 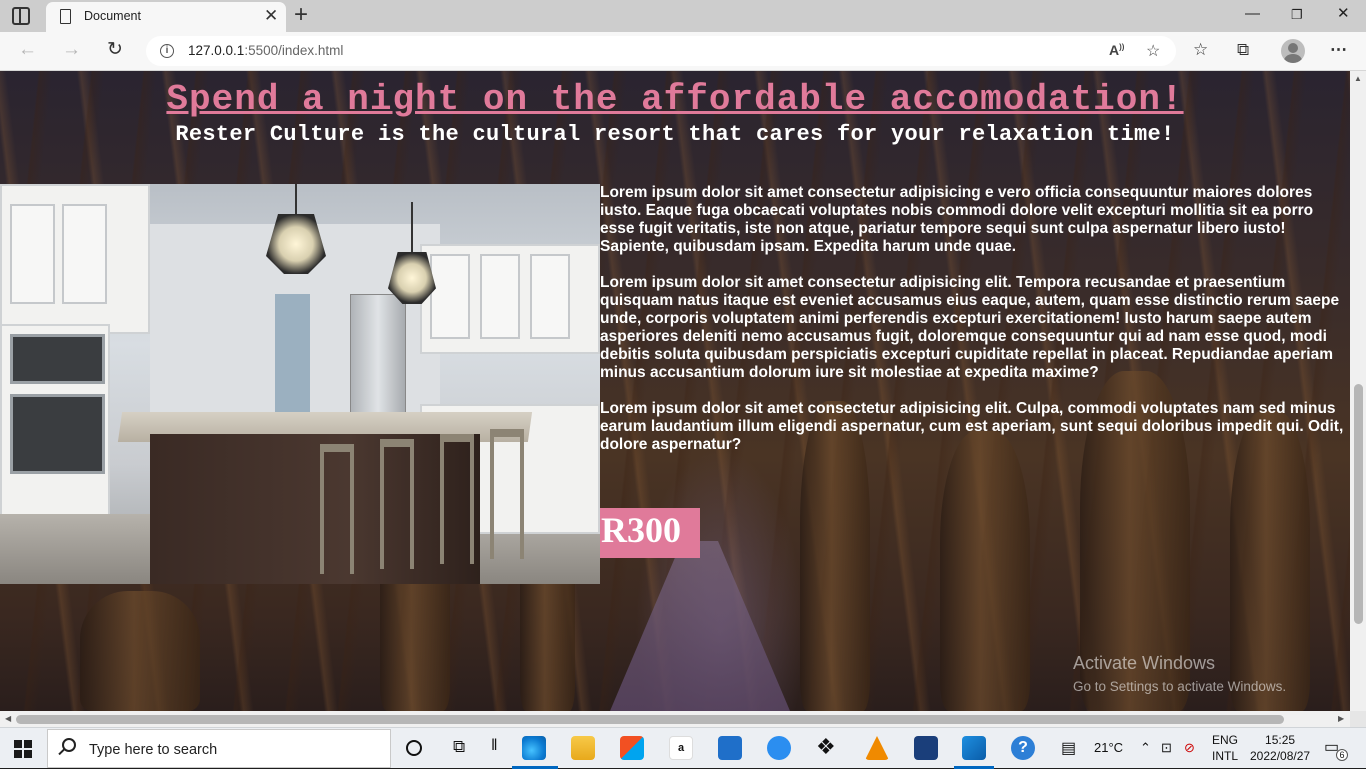 What do you see at coordinates (69, 745) in the screenshot?
I see `search-icon` at bounding box center [69, 745].